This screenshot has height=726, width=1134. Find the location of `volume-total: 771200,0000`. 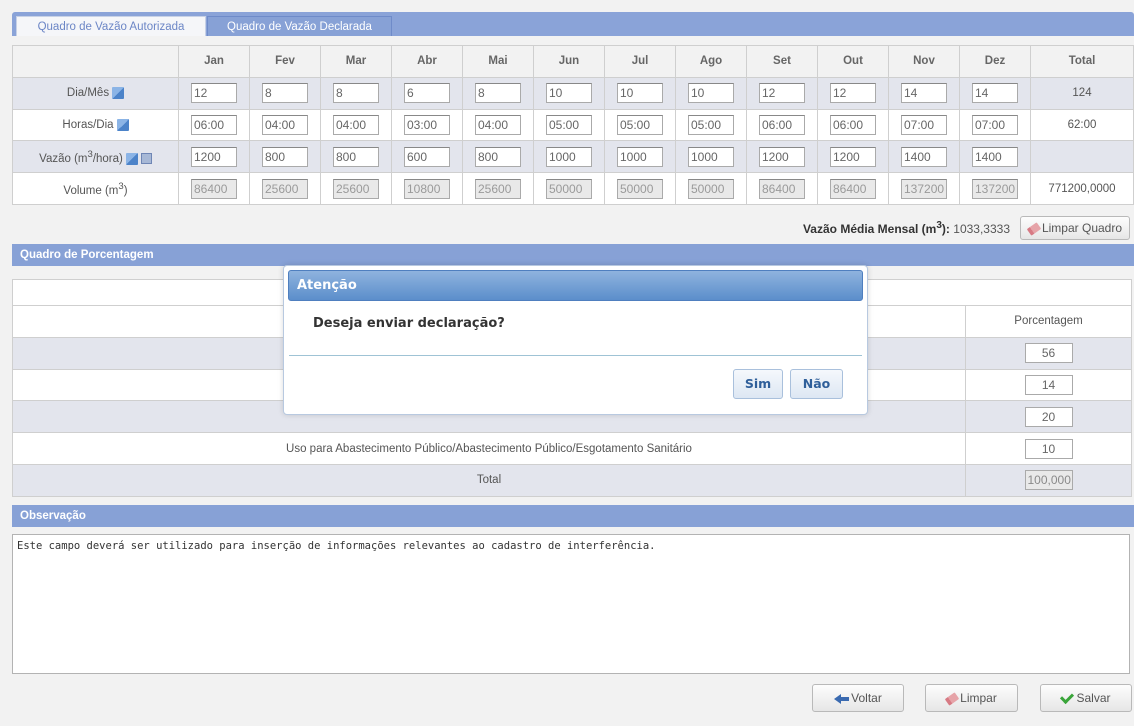

volume-total: 771200,0000 is located at coordinates (1082, 188).